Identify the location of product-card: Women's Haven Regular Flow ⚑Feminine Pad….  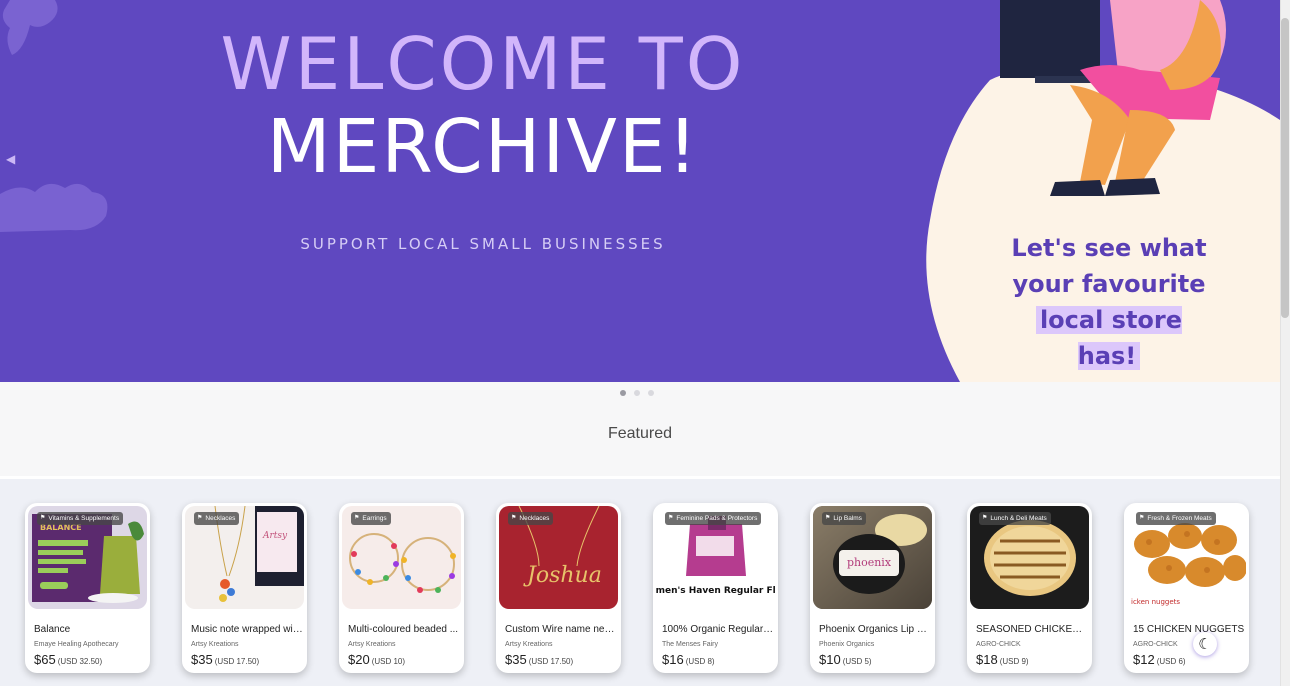
(715, 588).